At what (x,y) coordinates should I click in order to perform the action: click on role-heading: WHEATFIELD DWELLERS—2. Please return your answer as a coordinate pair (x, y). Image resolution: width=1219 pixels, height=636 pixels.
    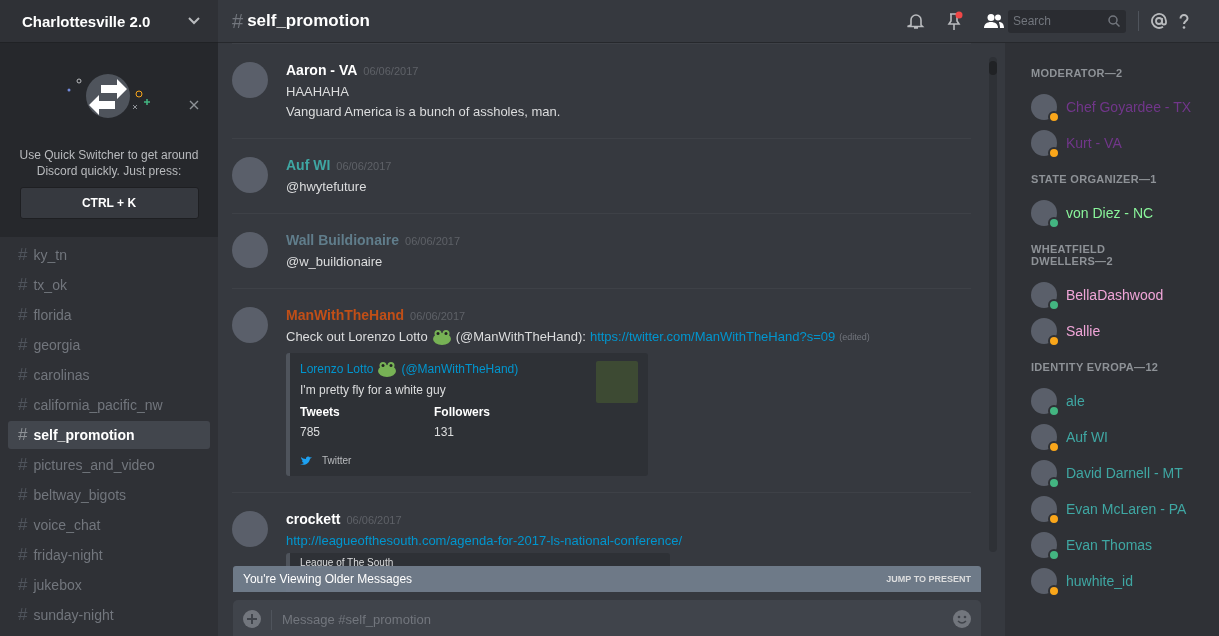
    Looking at the image, I should click on (1072, 255).